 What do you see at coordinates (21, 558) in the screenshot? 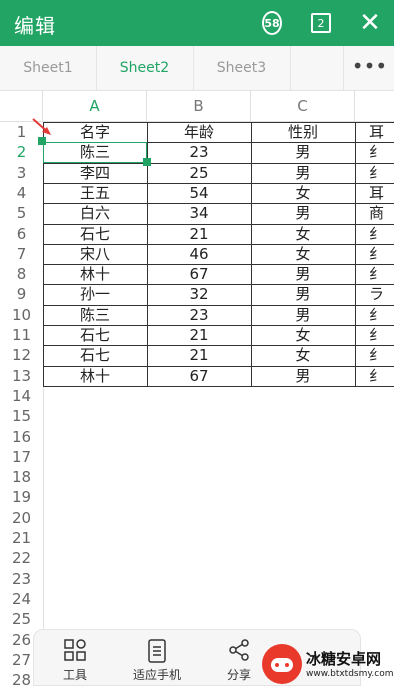
I see `row-header-22: 22` at bounding box center [21, 558].